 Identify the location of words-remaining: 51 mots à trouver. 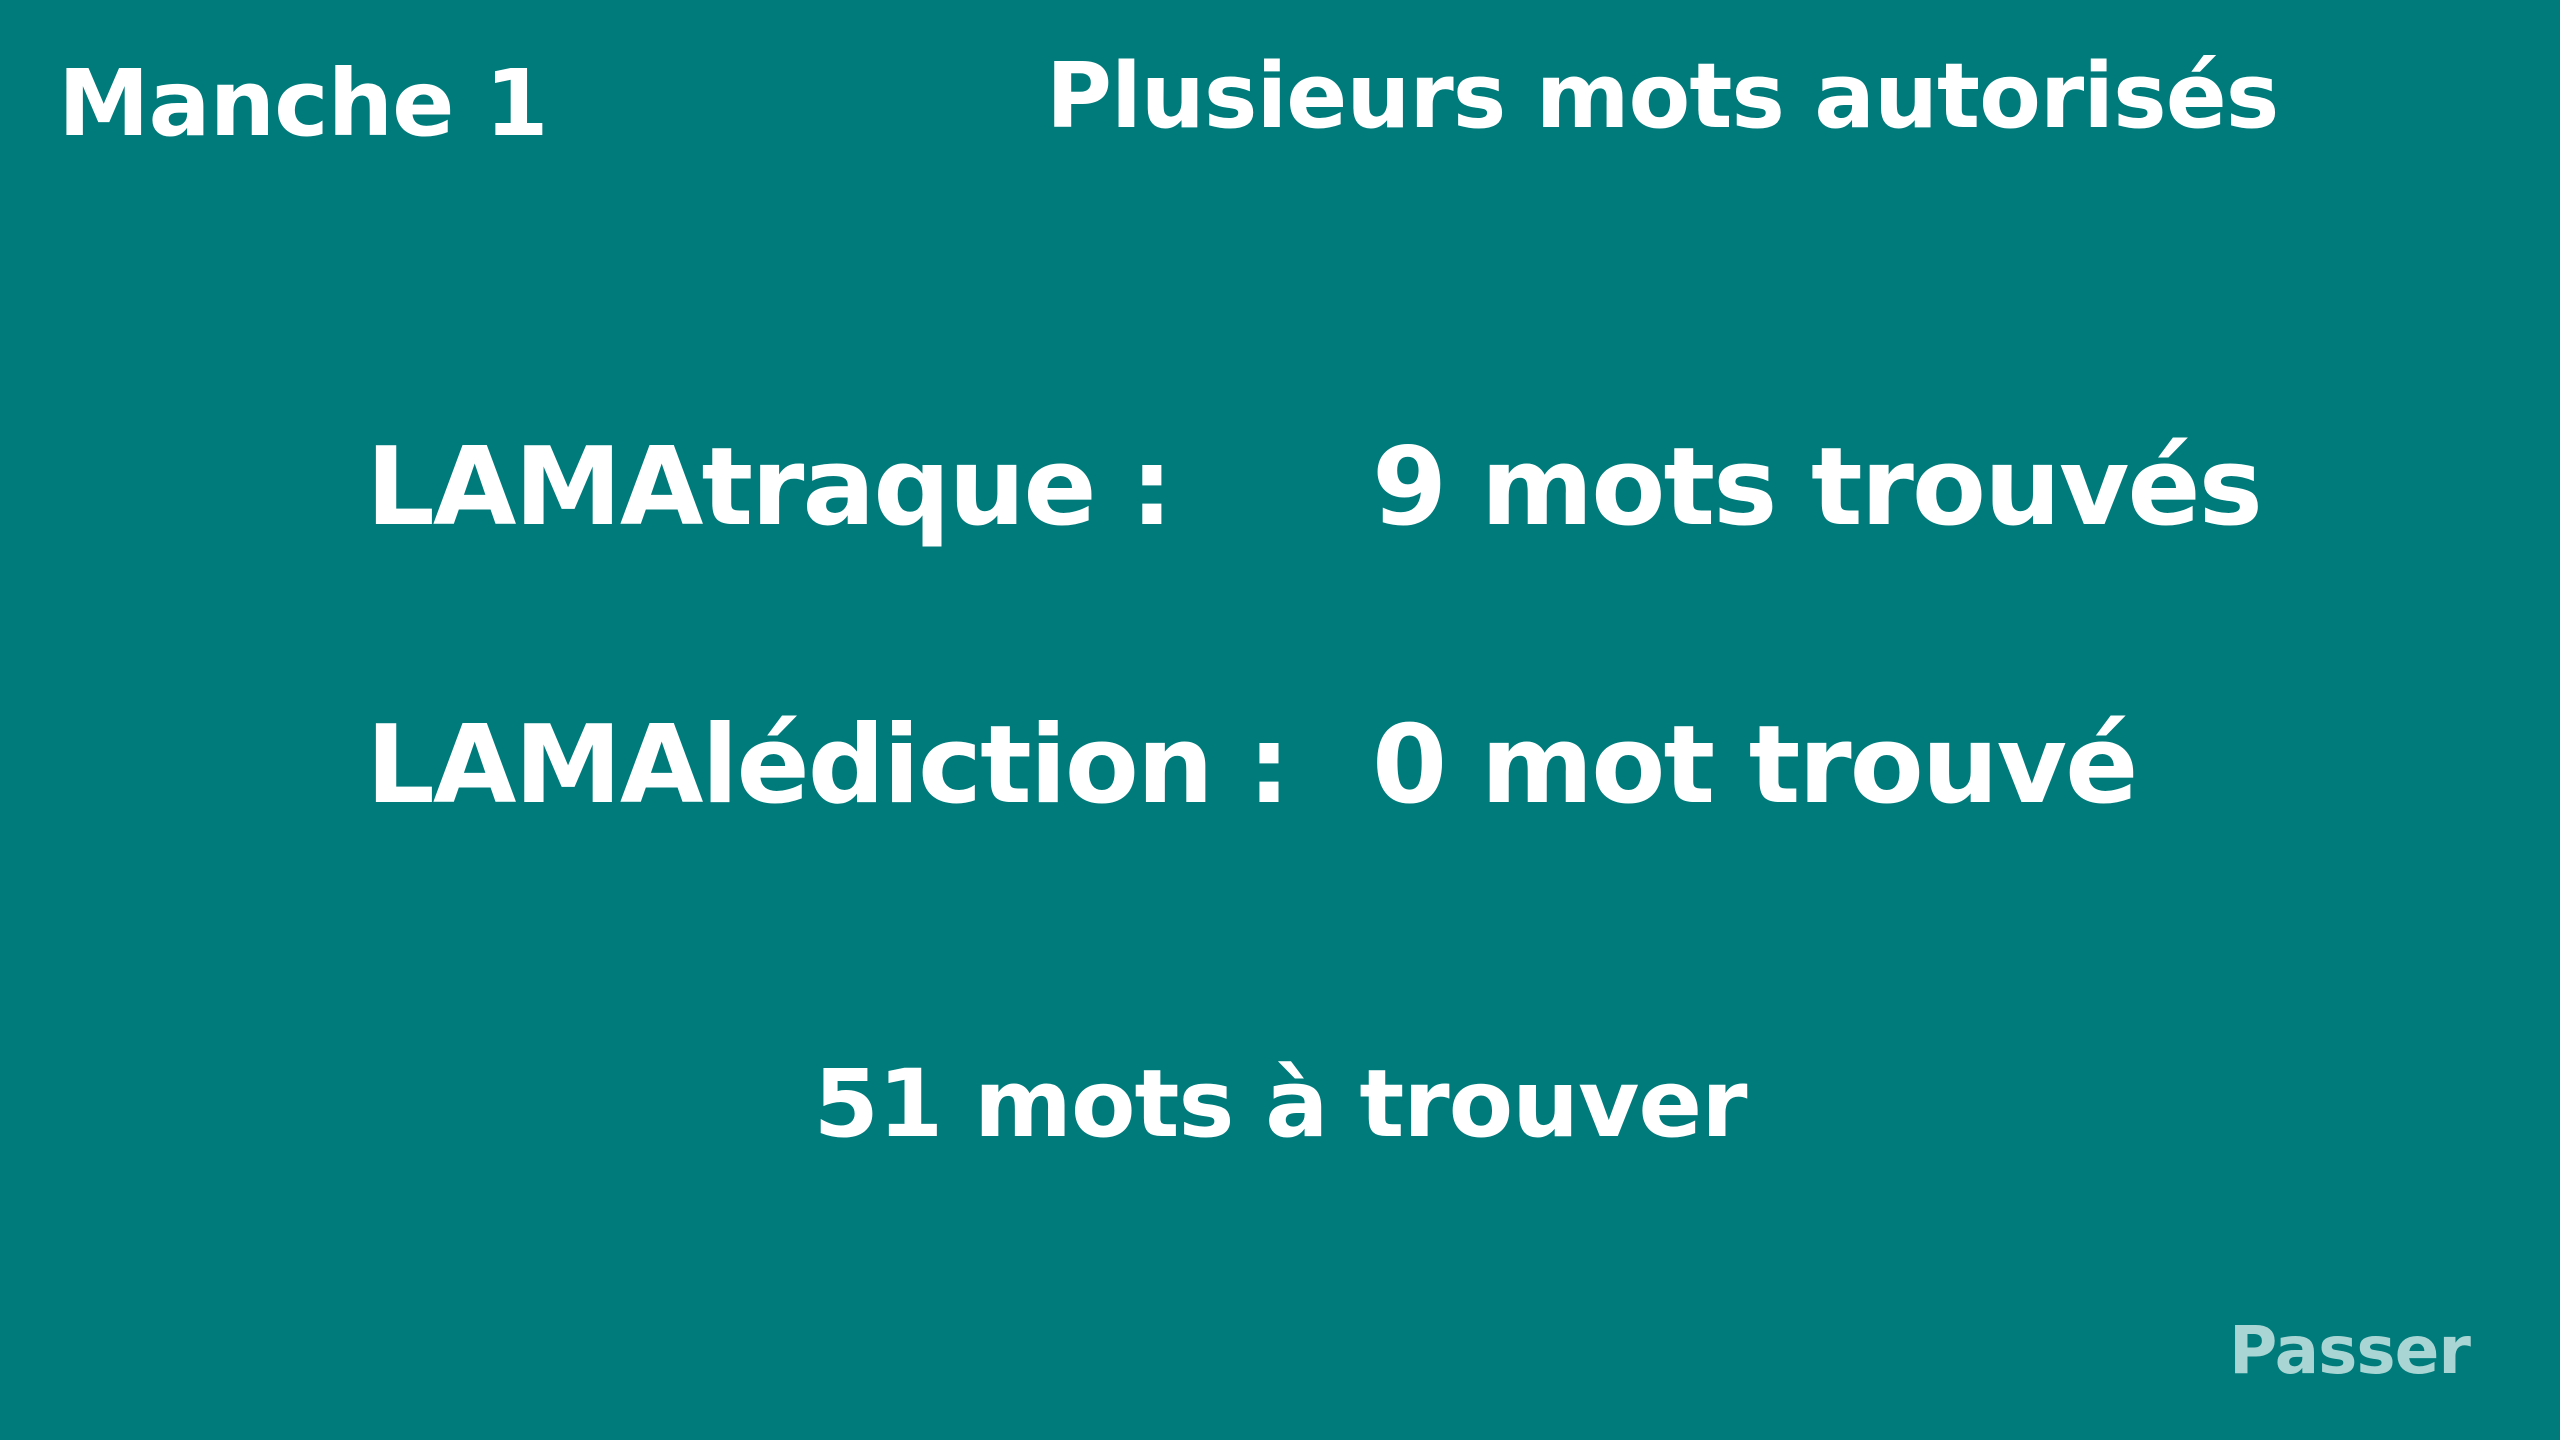
(1280, 1104).